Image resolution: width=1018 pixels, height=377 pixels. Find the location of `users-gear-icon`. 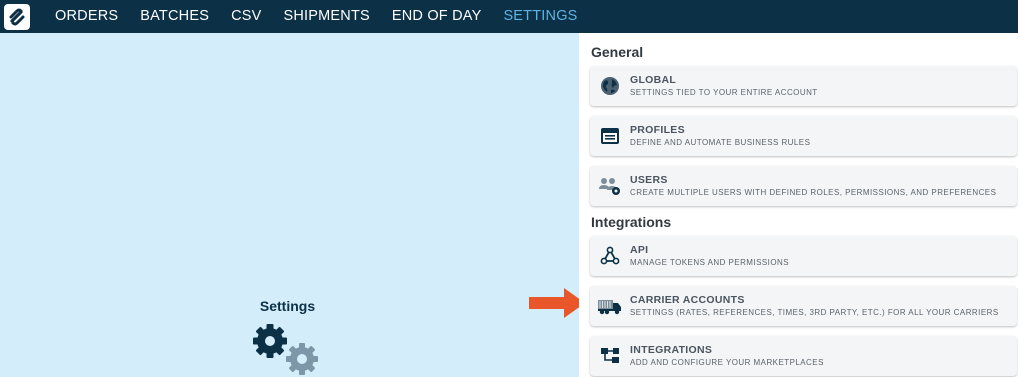

users-gear-icon is located at coordinates (609, 186).